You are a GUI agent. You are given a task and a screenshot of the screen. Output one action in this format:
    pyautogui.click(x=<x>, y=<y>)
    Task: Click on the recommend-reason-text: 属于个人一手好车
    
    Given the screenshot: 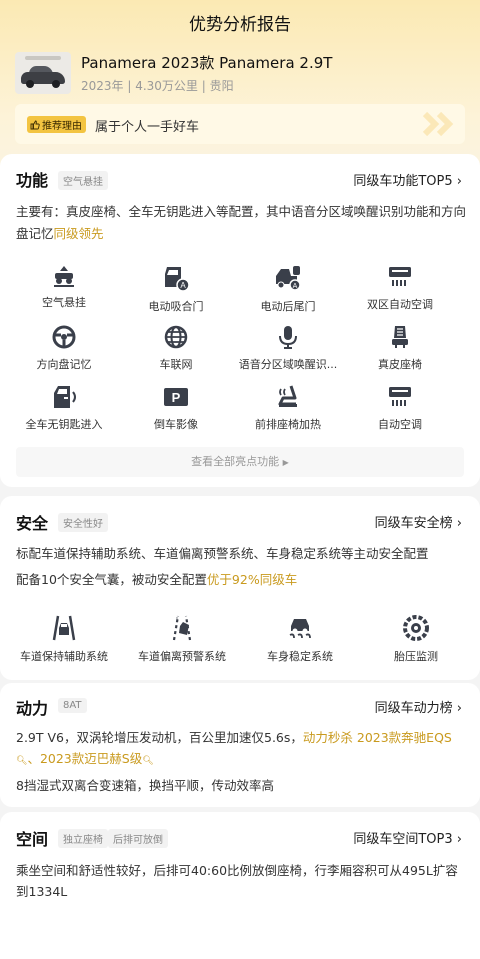 What is the action you would take?
    pyautogui.click(x=147, y=127)
    